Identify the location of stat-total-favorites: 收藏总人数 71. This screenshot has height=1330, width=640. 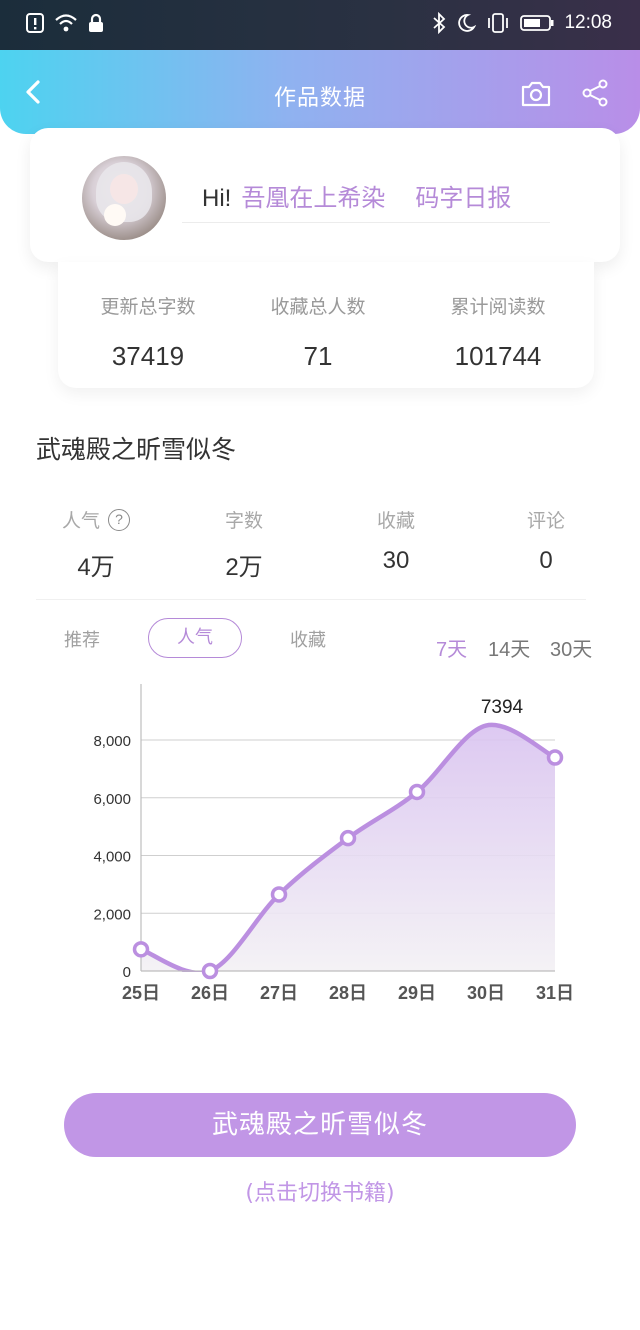
(318, 317).